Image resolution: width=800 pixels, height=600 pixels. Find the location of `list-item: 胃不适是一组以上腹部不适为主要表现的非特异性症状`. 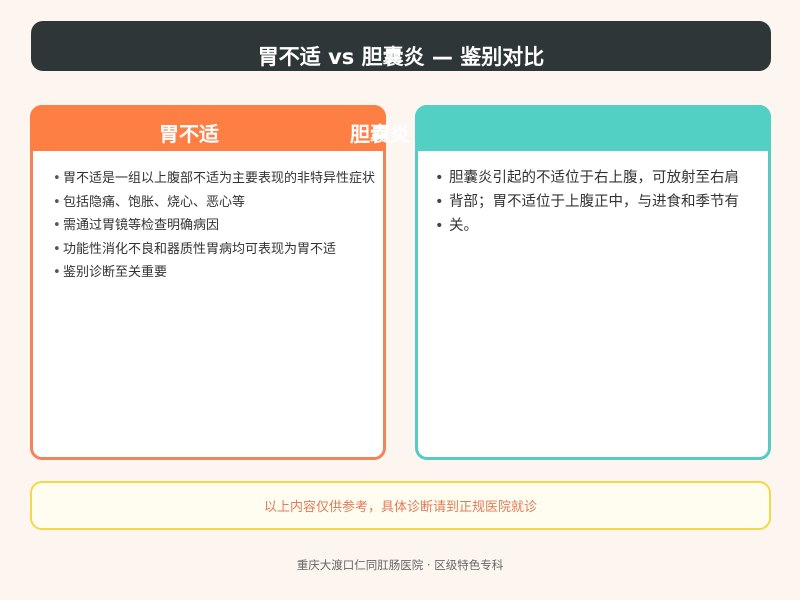

list-item: 胃不适是一组以上腹部不适为主要表现的非特异性症状 is located at coordinates (218, 184).